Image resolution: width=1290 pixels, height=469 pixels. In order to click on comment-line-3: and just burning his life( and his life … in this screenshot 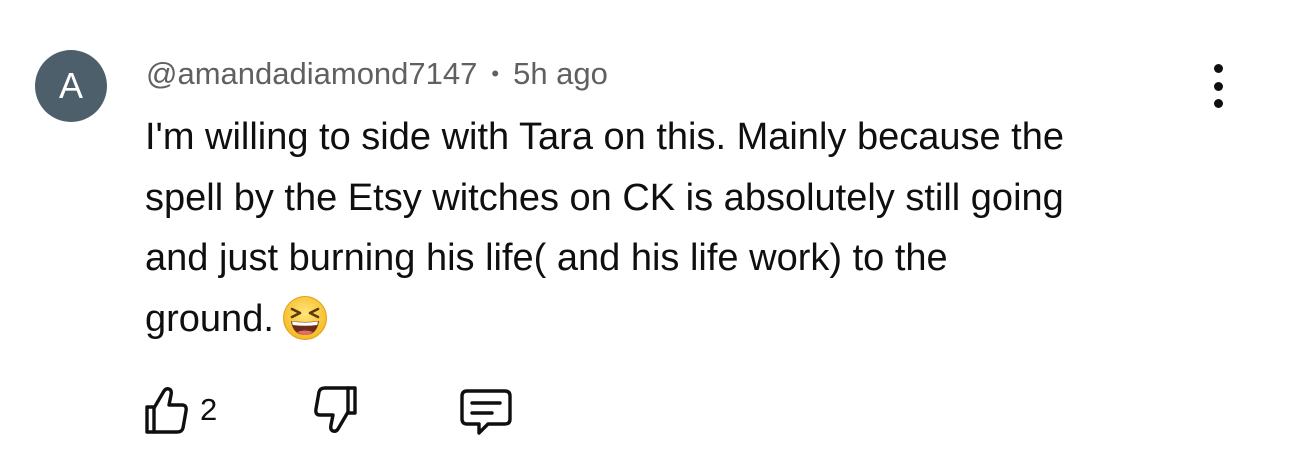, I will do `click(546, 258)`.